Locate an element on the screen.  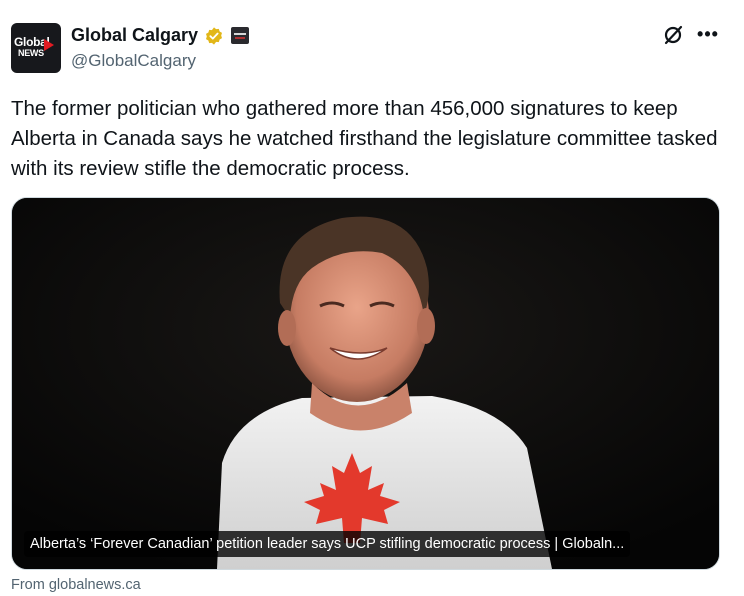
grok-icon is located at coordinates (673, 35).